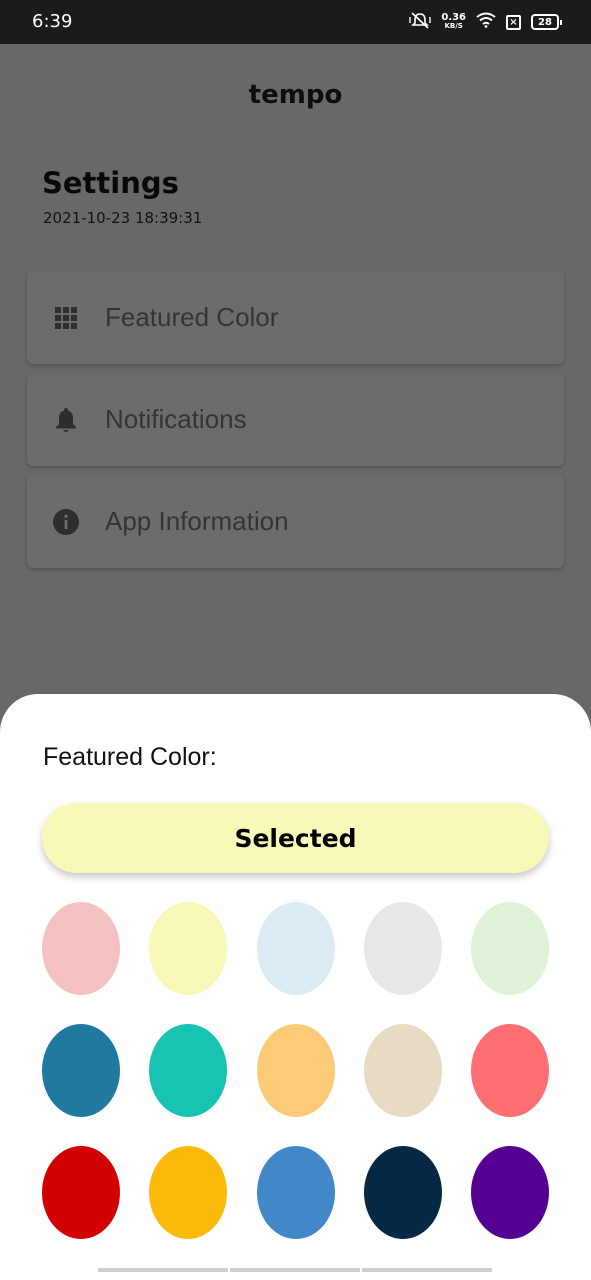 The image size is (591, 1280). Describe the element at coordinates (192, 317) in the screenshot. I see `settings-item-label: Featured Color` at that location.